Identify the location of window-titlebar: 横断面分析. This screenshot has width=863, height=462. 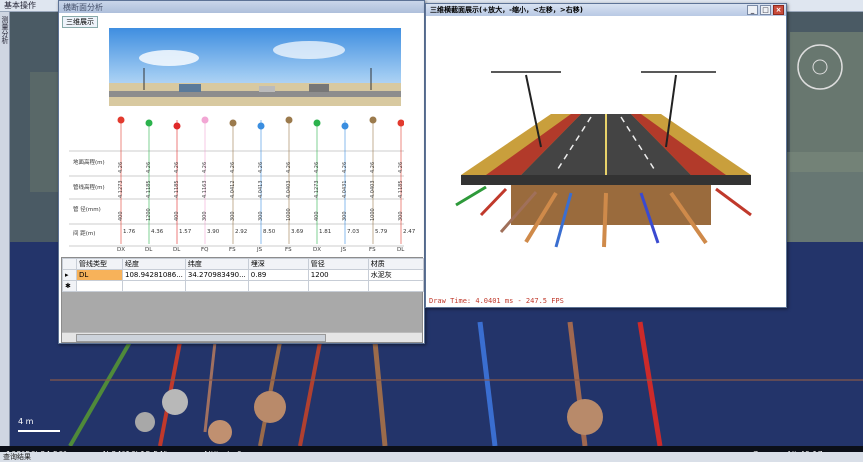
(241, 7).